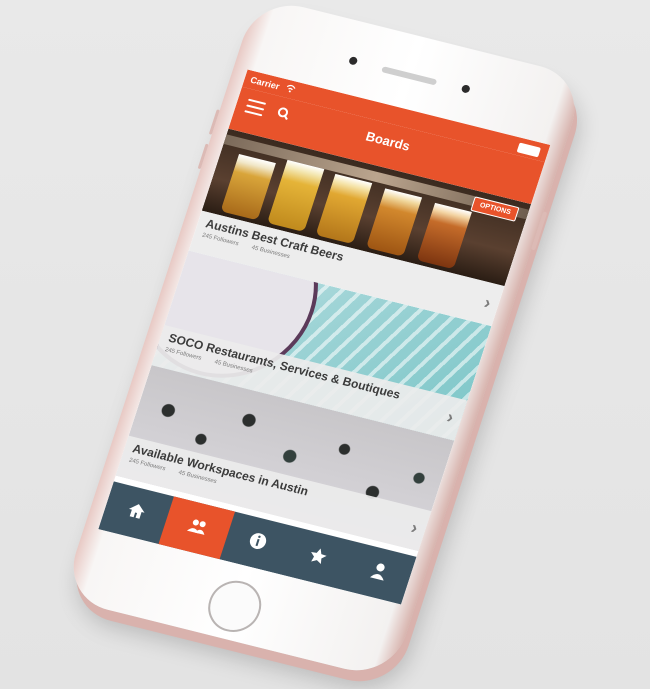  What do you see at coordinates (353, 61) in the screenshot?
I see `front-camera` at bounding box center [353, 61].